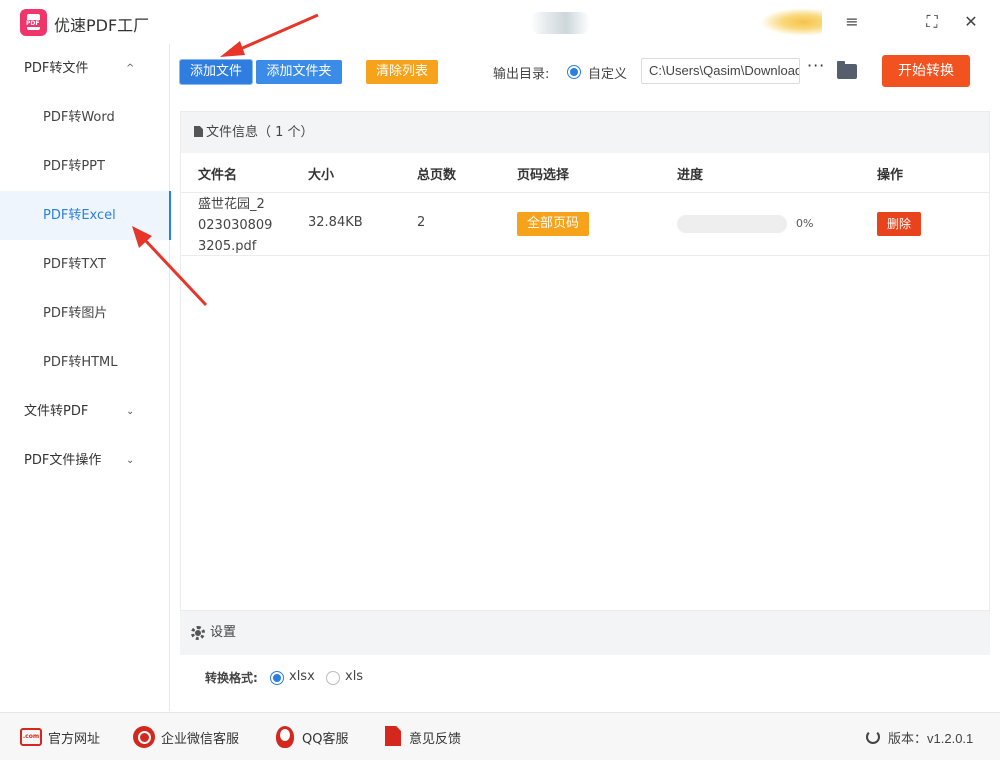  I want to click on custom-output-radio, so click(574, 72).